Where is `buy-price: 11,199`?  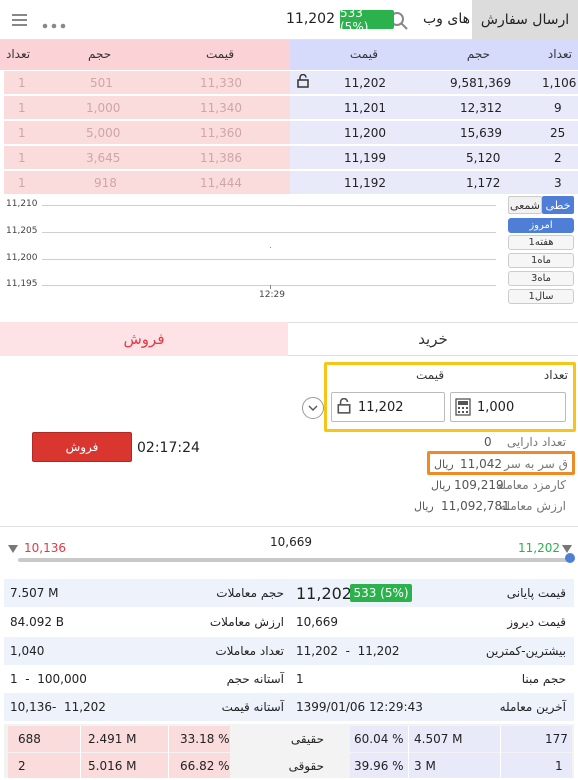 buy-price: 11,199 is located at coordinates (365, 157).